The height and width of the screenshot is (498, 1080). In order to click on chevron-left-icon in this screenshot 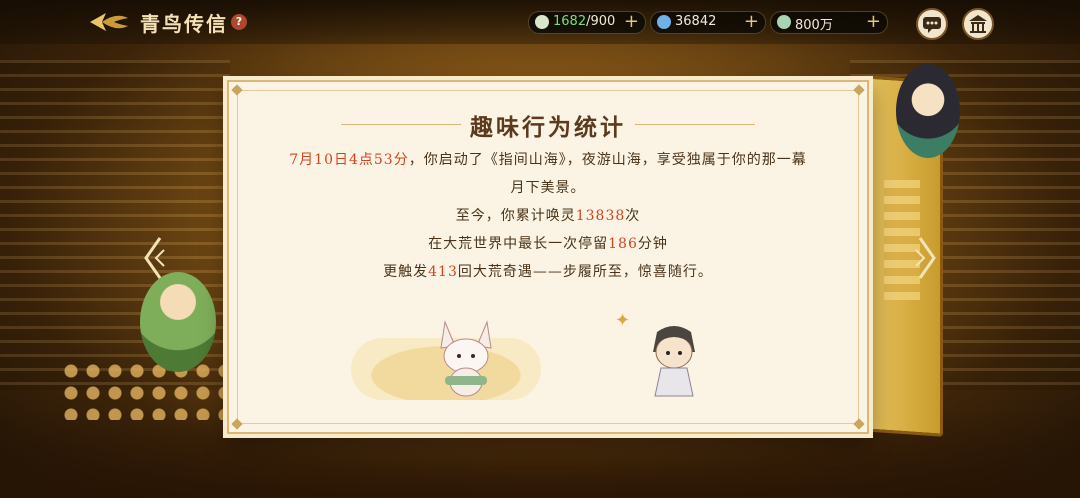, I will do `click(154, 258)`.